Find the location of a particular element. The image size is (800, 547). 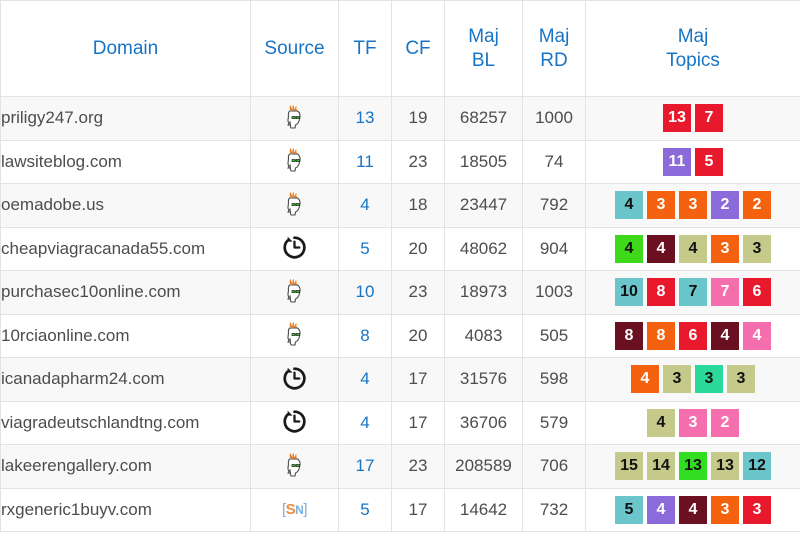

topic-badge: 11 is located at coordinates (677, 161).